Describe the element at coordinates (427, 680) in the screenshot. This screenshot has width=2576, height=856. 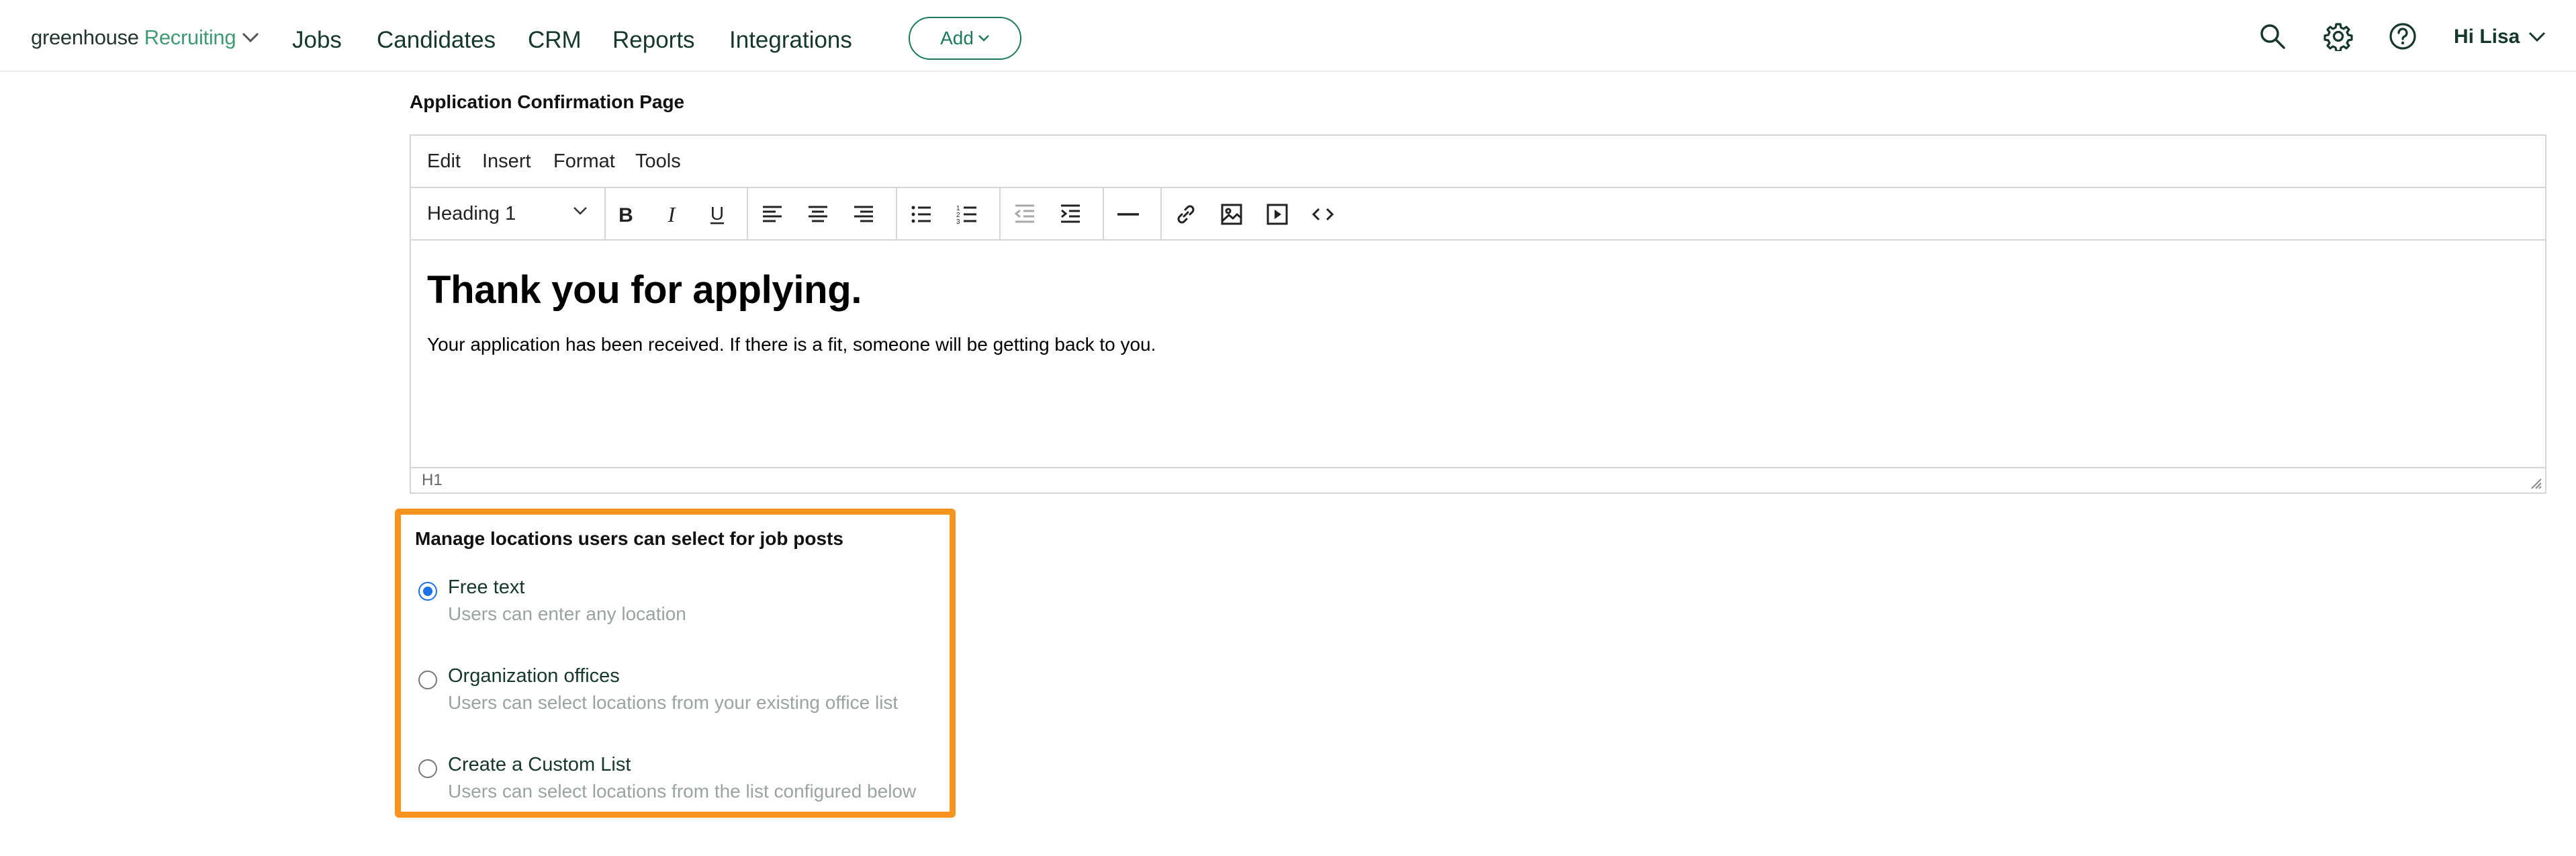
I see `radio-organization-offices` at that location.